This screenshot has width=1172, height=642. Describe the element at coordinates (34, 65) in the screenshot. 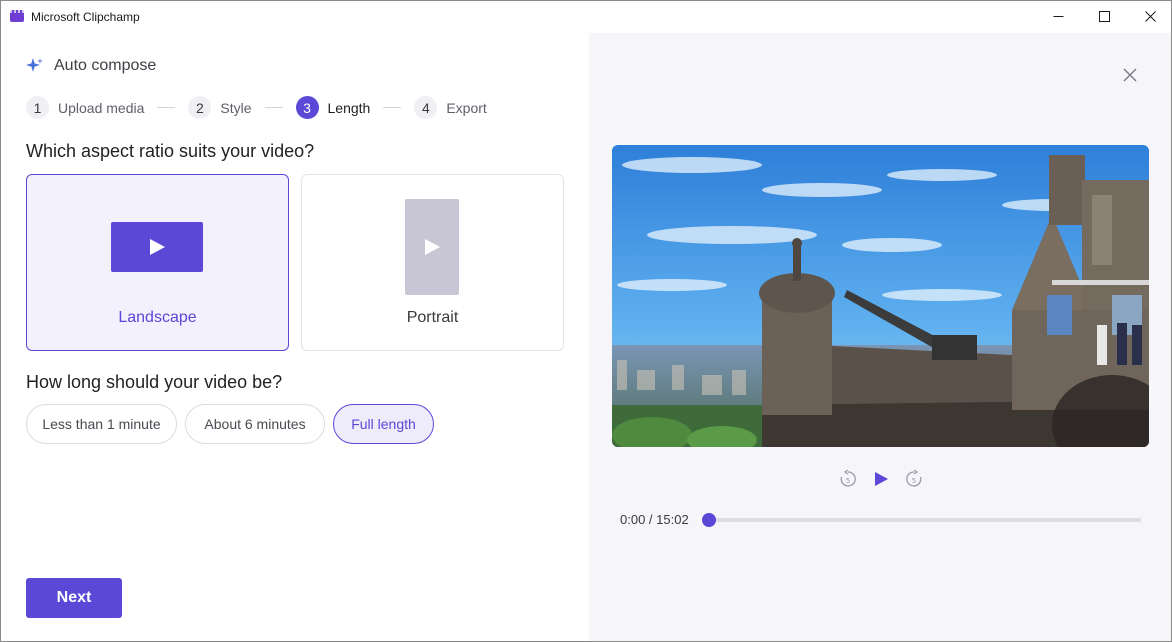

I see `sparkle-icon` at that location.